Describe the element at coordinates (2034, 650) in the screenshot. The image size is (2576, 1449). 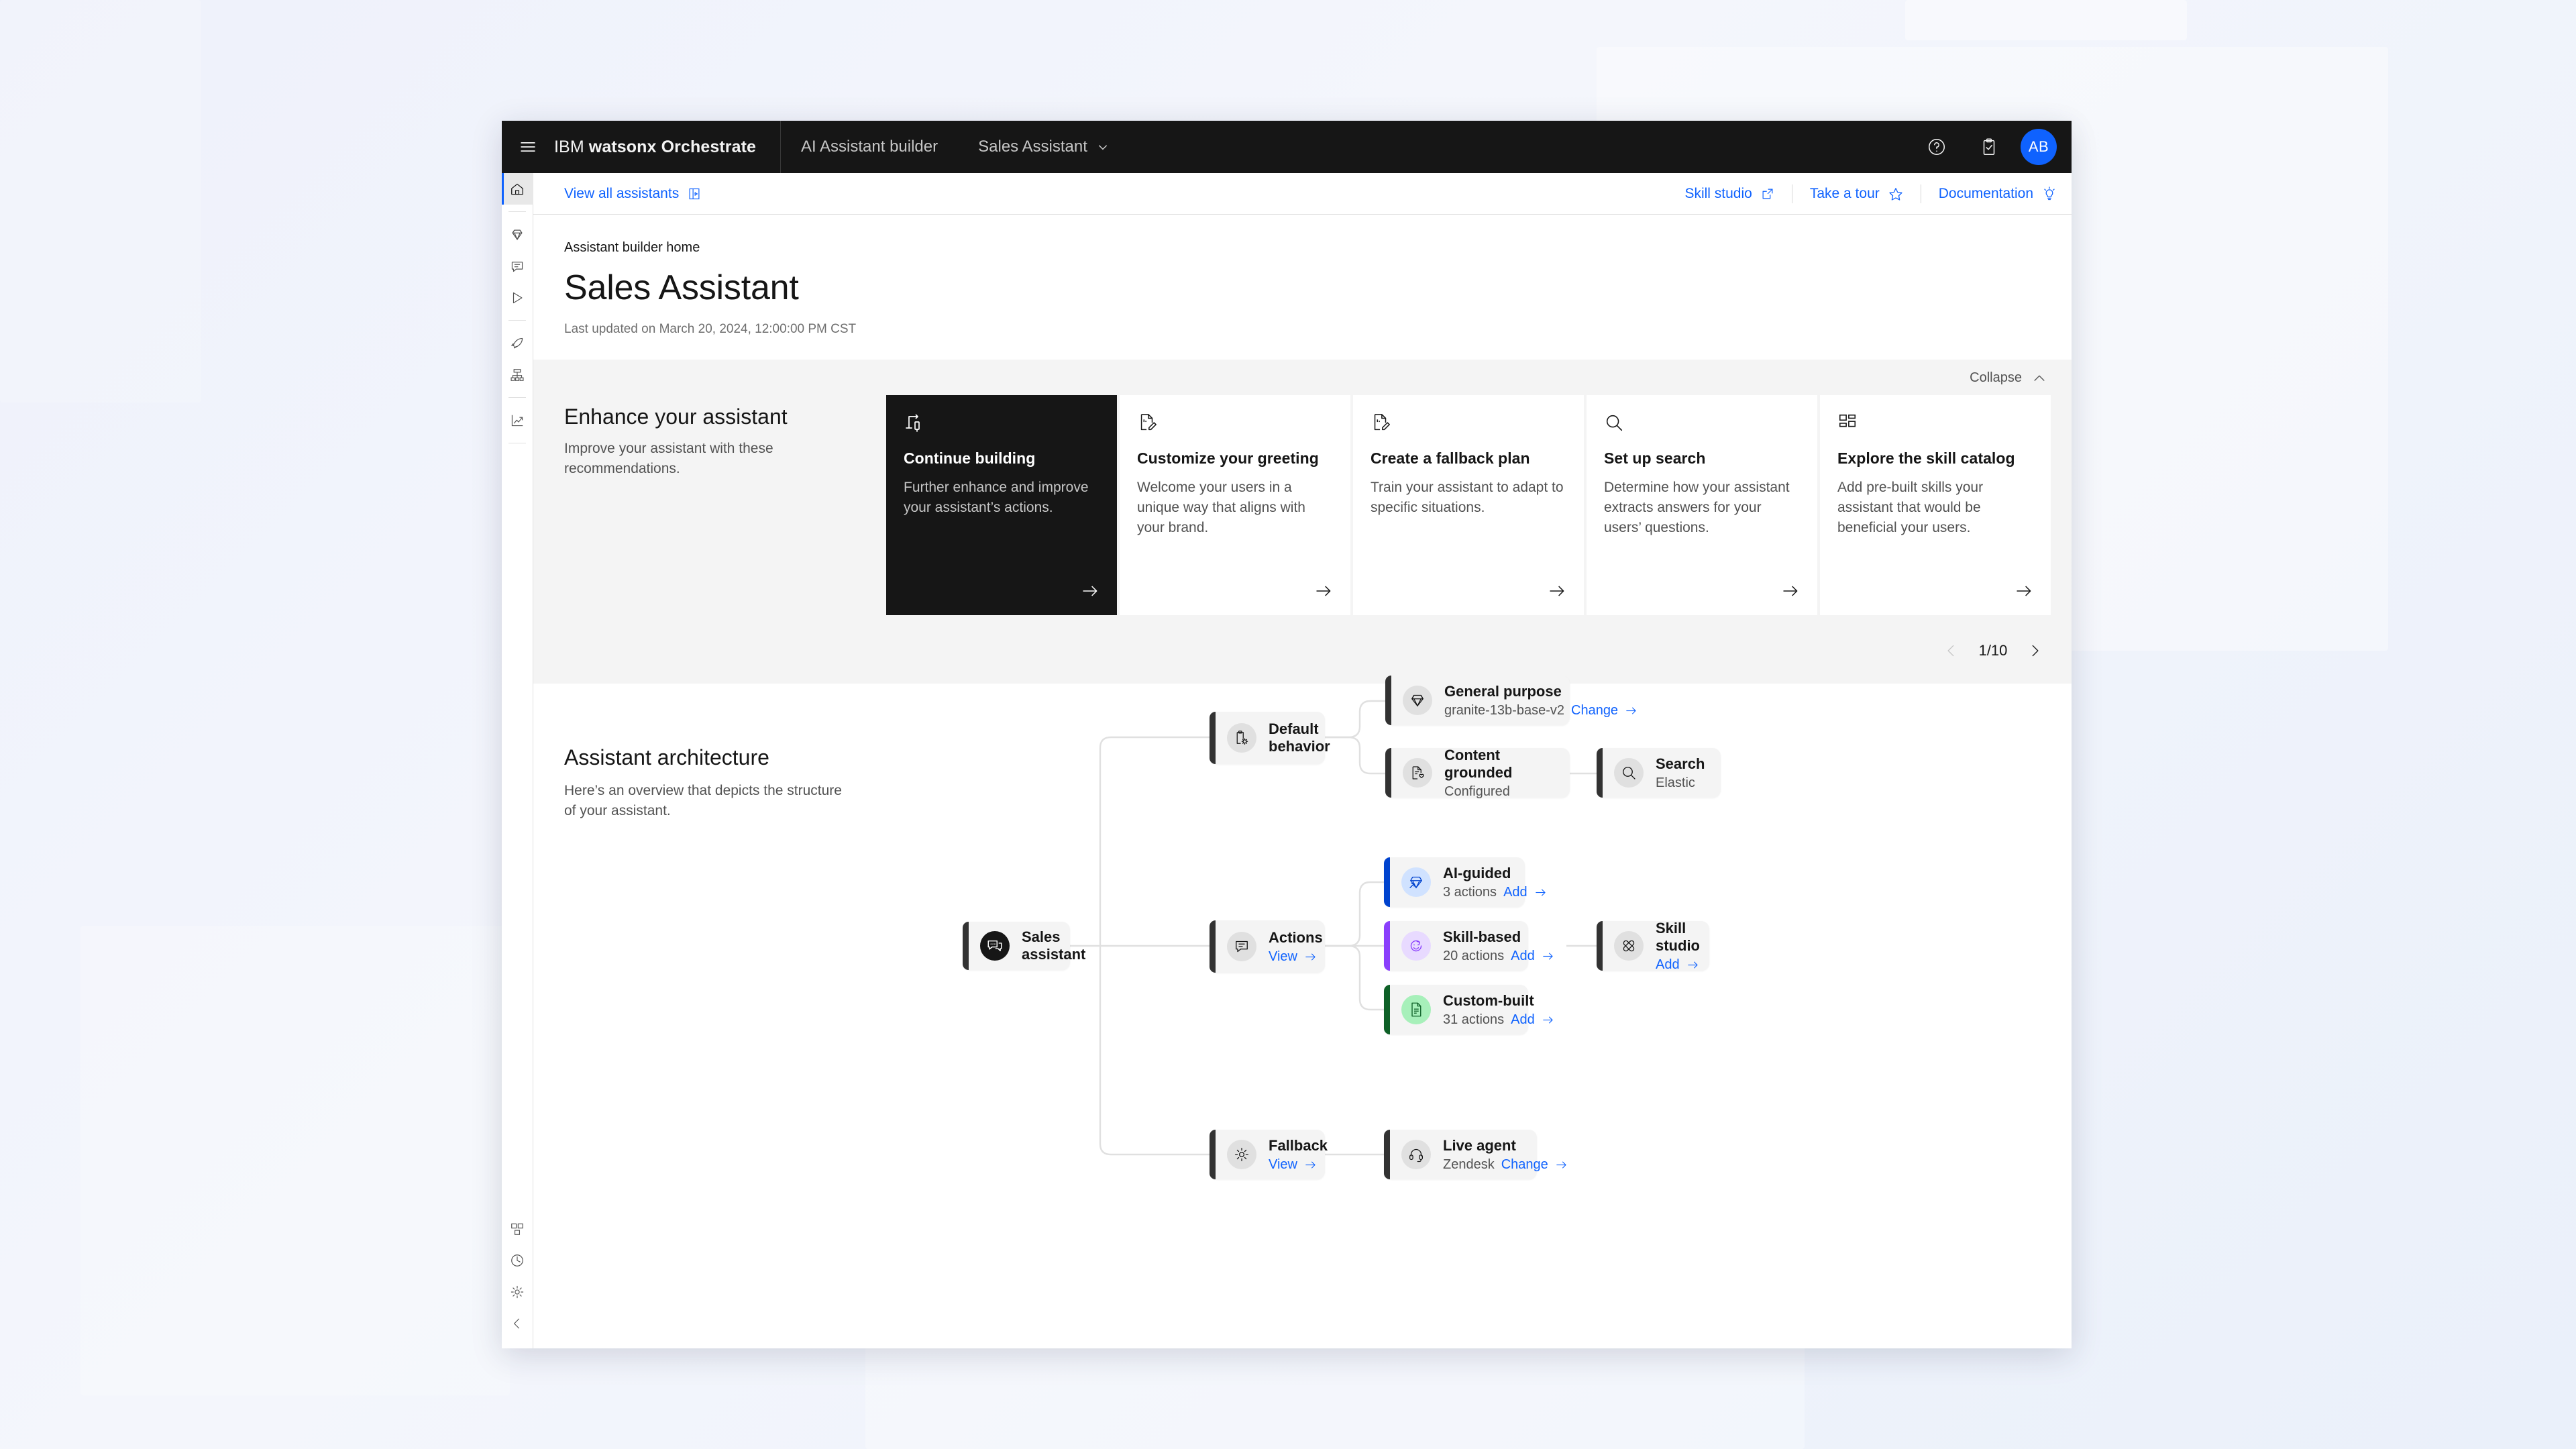
I see `carousel-next-button` at that location.